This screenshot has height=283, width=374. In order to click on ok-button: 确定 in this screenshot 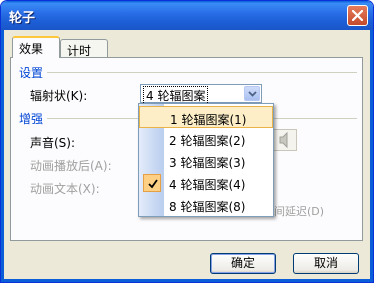, I will do `click(243, 263)`.